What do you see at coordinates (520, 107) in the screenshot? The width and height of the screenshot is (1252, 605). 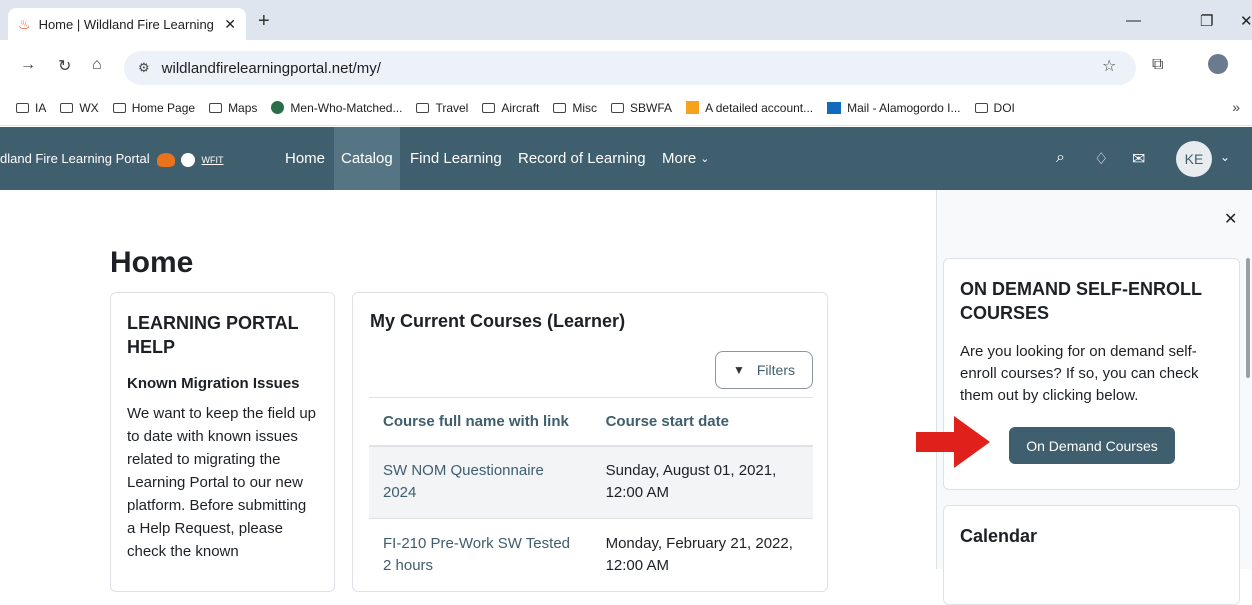 I see `bookmark-label: Aircraft` at bounding box center [520, 107].